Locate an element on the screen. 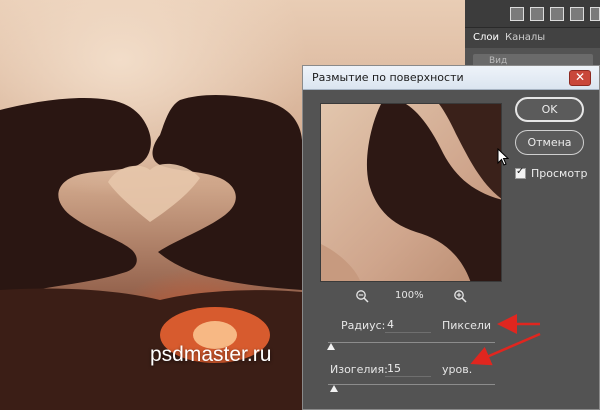 This screenshot has height=410, width=600. panel-tabs: Слои Каналы is located at coordinates (532, 38).